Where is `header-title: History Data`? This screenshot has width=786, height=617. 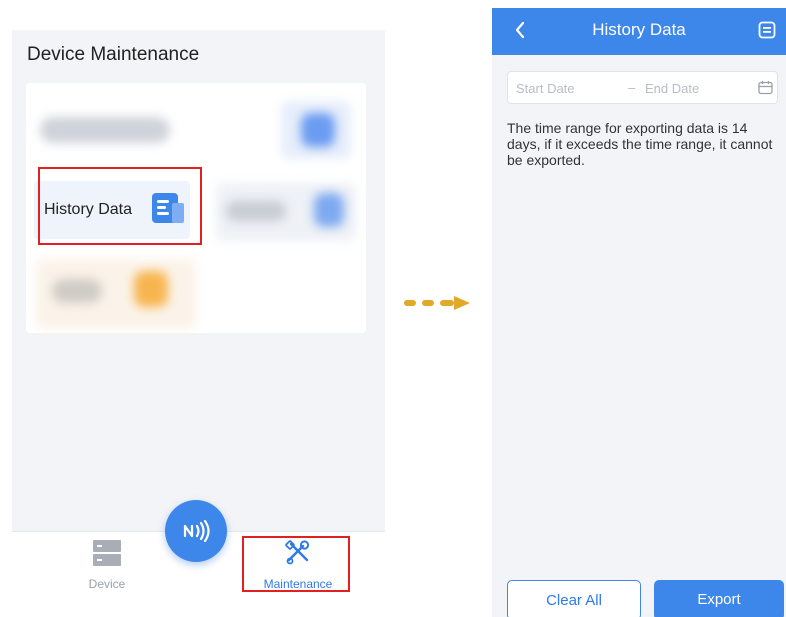
header-title: History Data is located at coordinates (639, 29).